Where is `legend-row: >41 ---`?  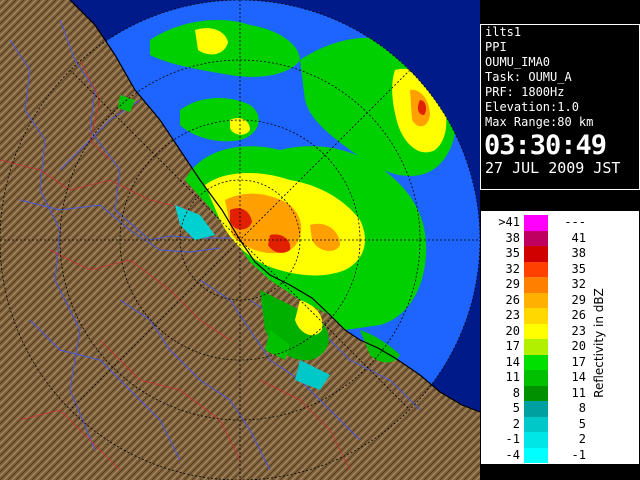 legend-row: >41 --- is located at coordinates (548, 223).